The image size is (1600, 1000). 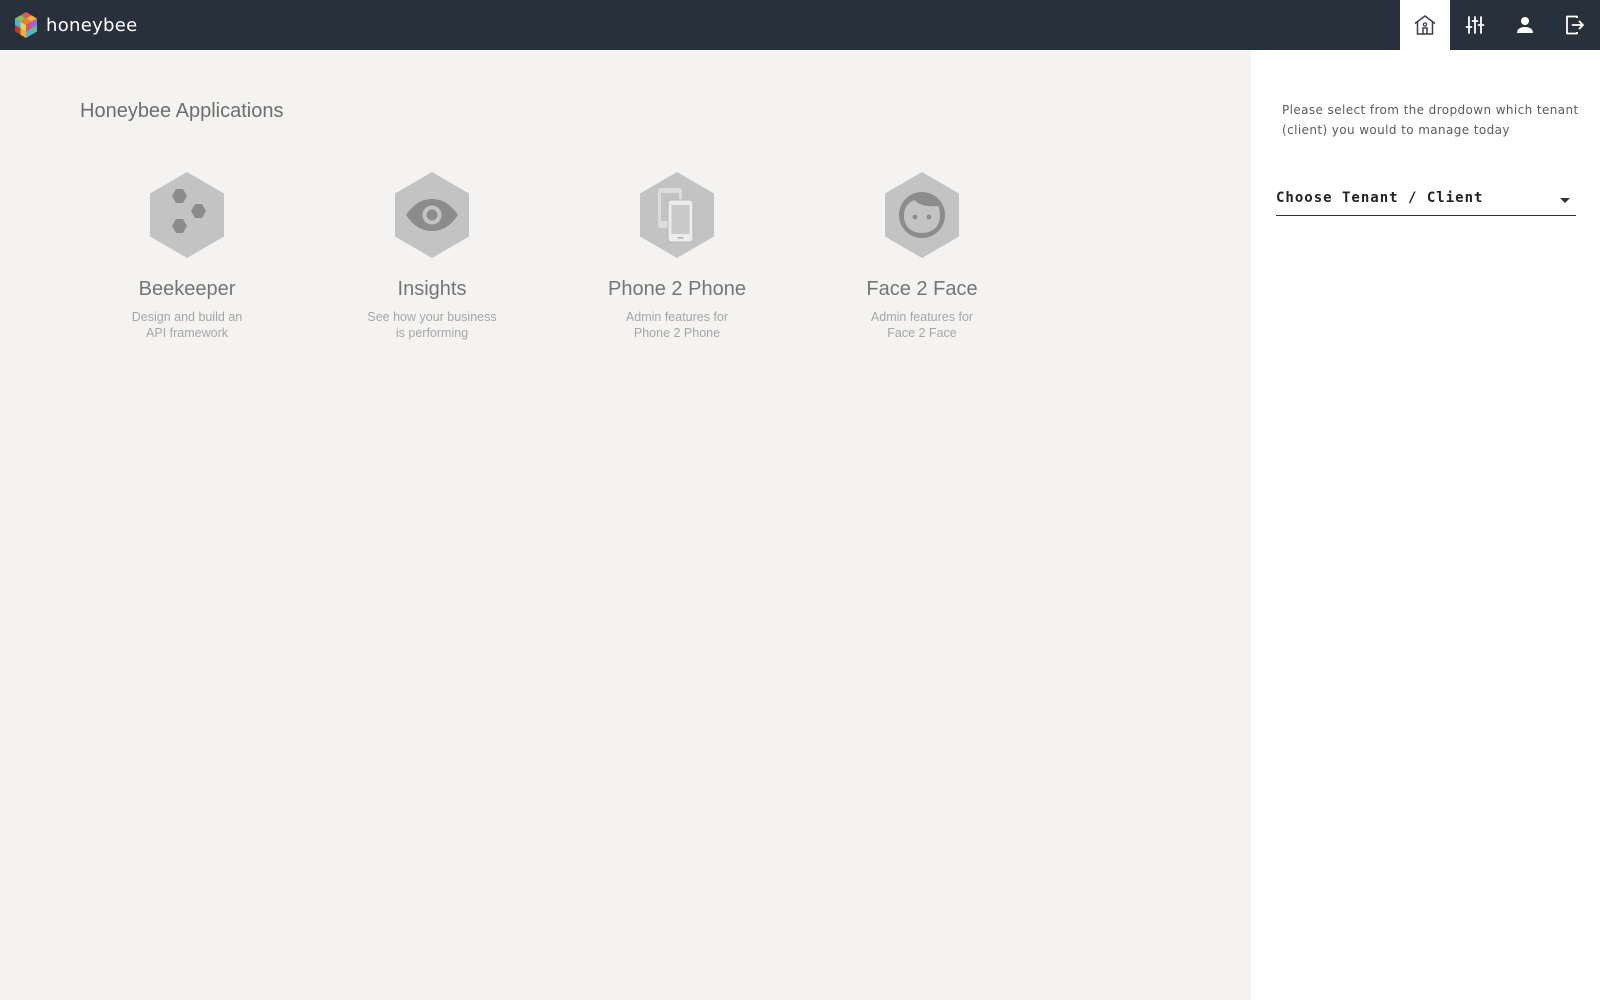 I want to click on phones-icon, so click(x=677, y=215).